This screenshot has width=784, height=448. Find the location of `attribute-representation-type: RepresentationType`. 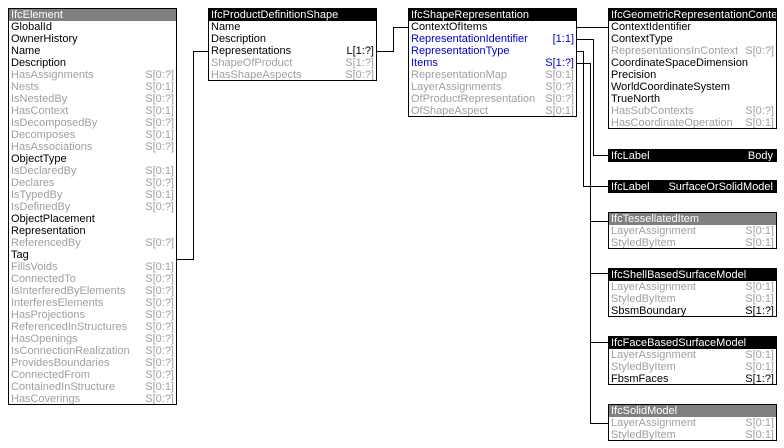

attribute-representation-type: RepresentationType is located at coordinates (492, 51).